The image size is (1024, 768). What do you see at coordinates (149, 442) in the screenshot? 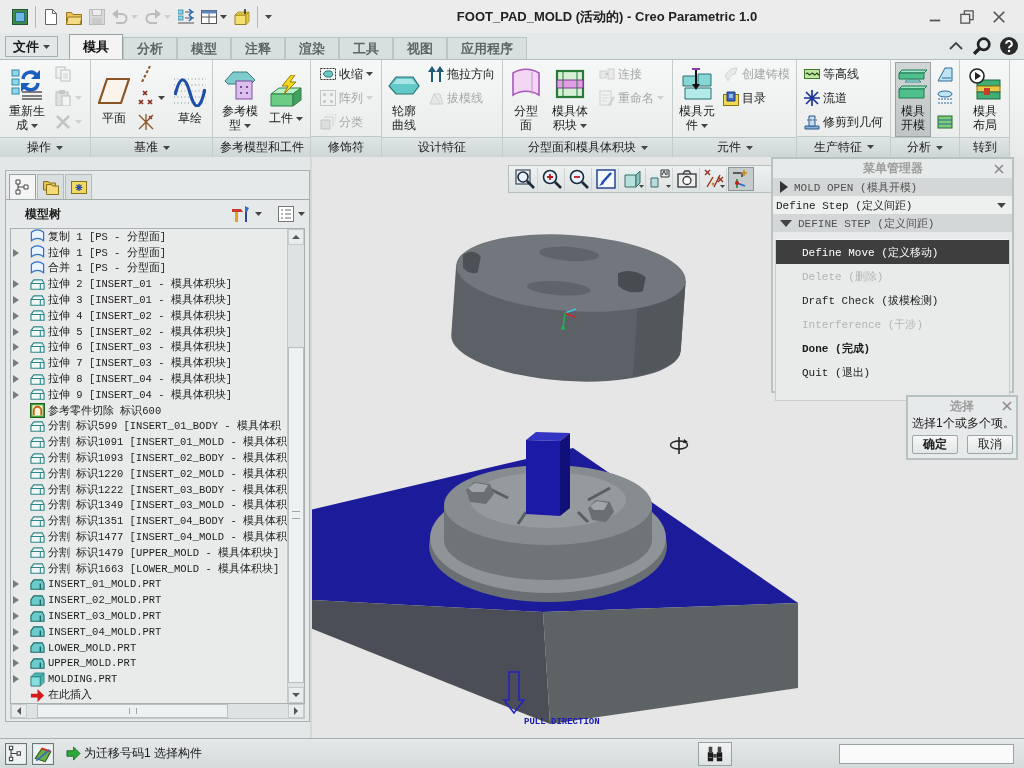
I see `tree-item: 分割 标识1091 [INSERT_01_MOLD - 模具体积` at bounding box center [149, 442].